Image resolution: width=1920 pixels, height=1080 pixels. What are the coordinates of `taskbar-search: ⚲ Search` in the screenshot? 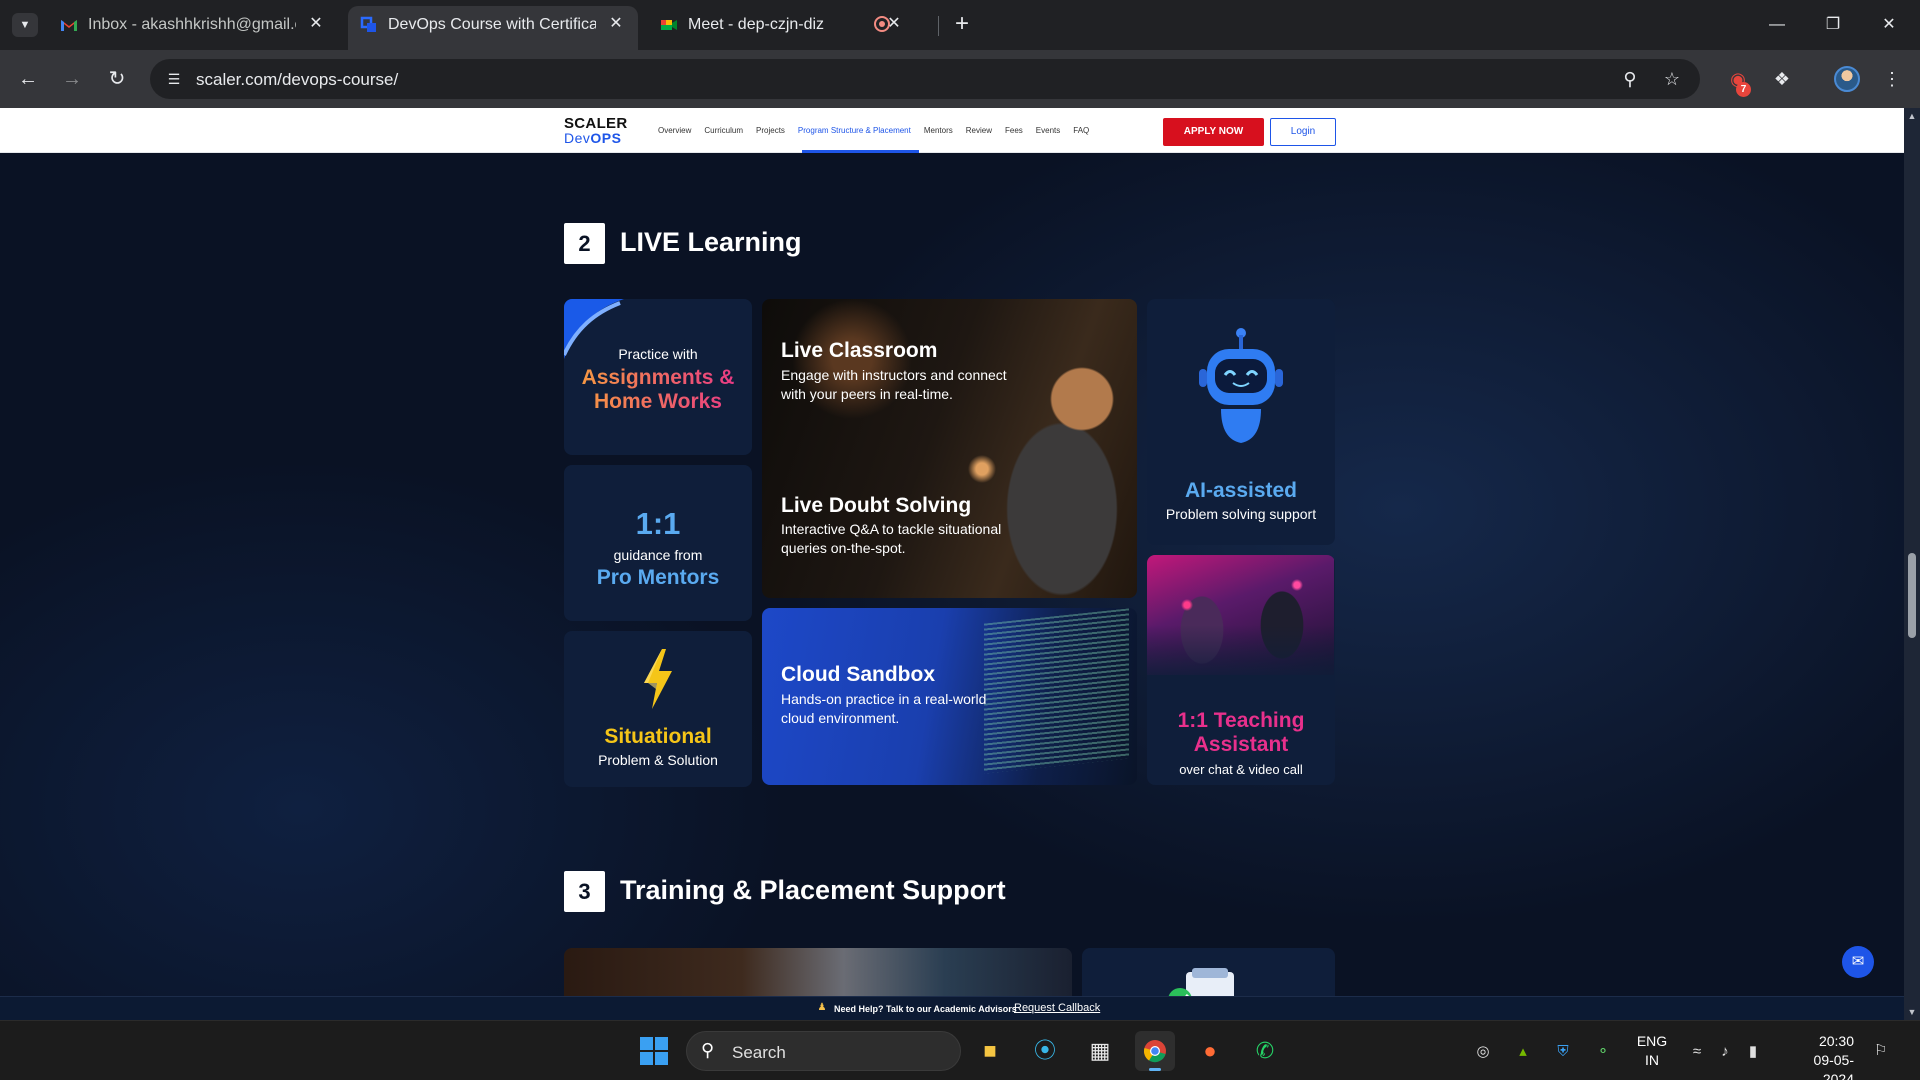 It's located at (823, 1051).